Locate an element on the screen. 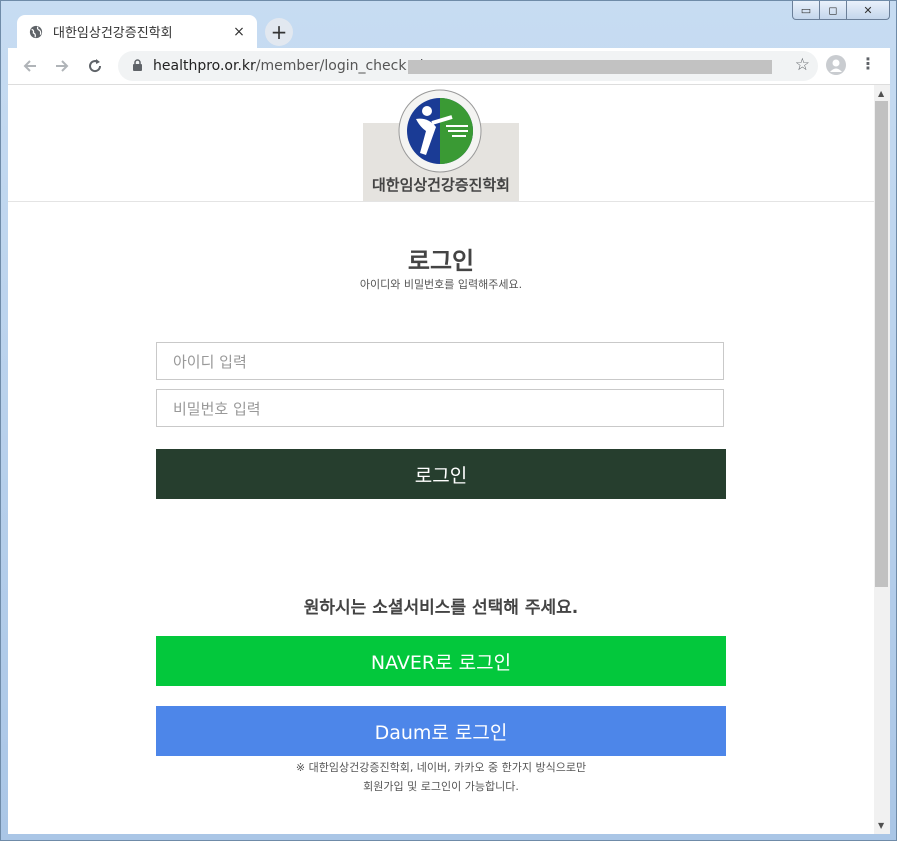  password-input: 비밀번호 입력 is located at coordinates (440, 408).